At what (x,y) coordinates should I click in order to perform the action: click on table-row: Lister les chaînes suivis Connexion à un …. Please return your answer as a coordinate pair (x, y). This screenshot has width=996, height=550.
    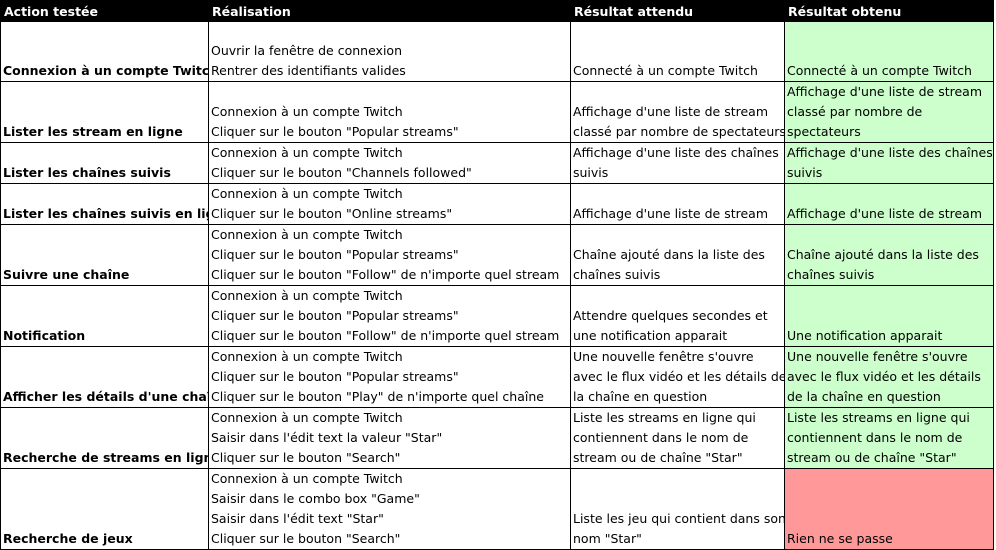
    Looking at the image, I should click on (497, 163).